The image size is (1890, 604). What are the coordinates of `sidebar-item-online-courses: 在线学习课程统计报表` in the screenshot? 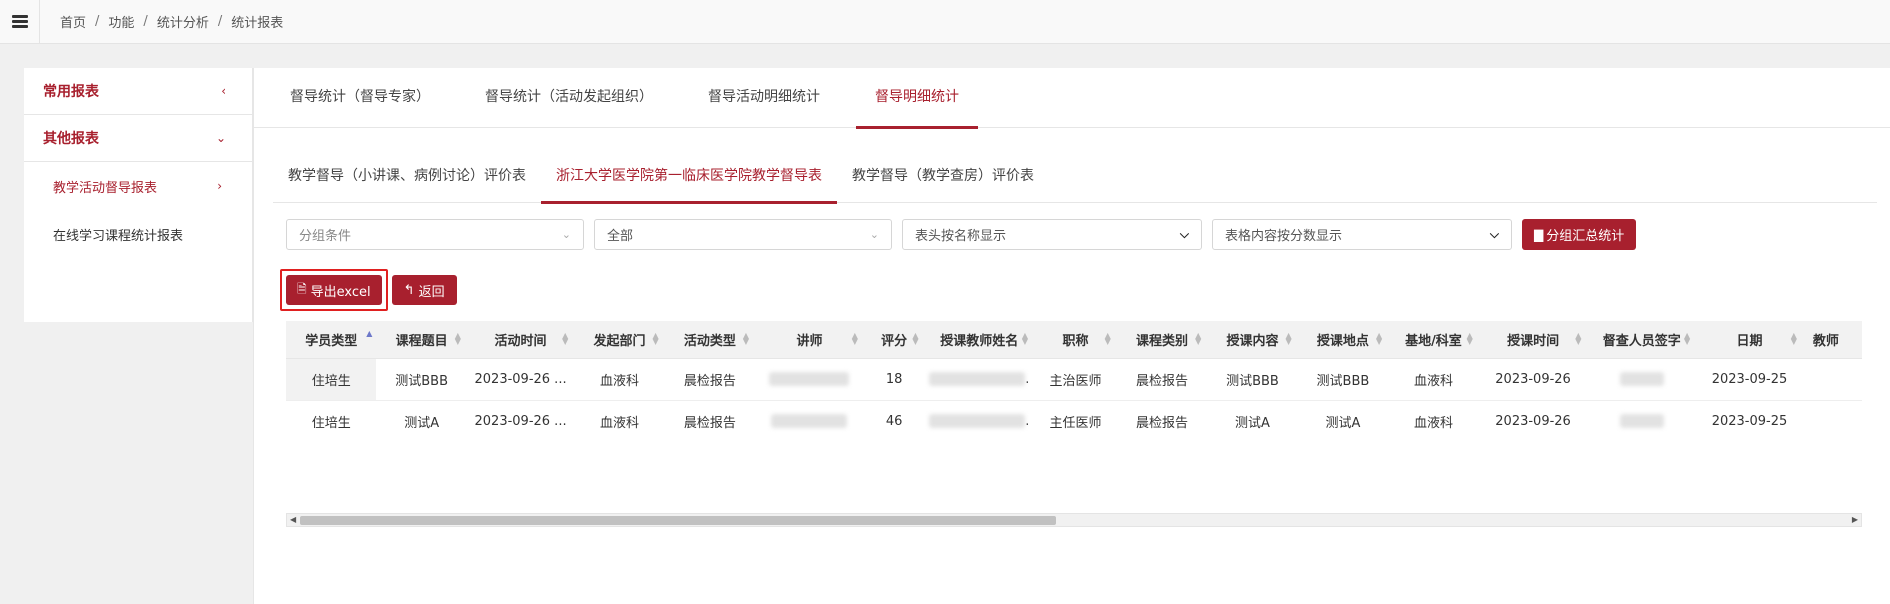 It's located at (138, 234).